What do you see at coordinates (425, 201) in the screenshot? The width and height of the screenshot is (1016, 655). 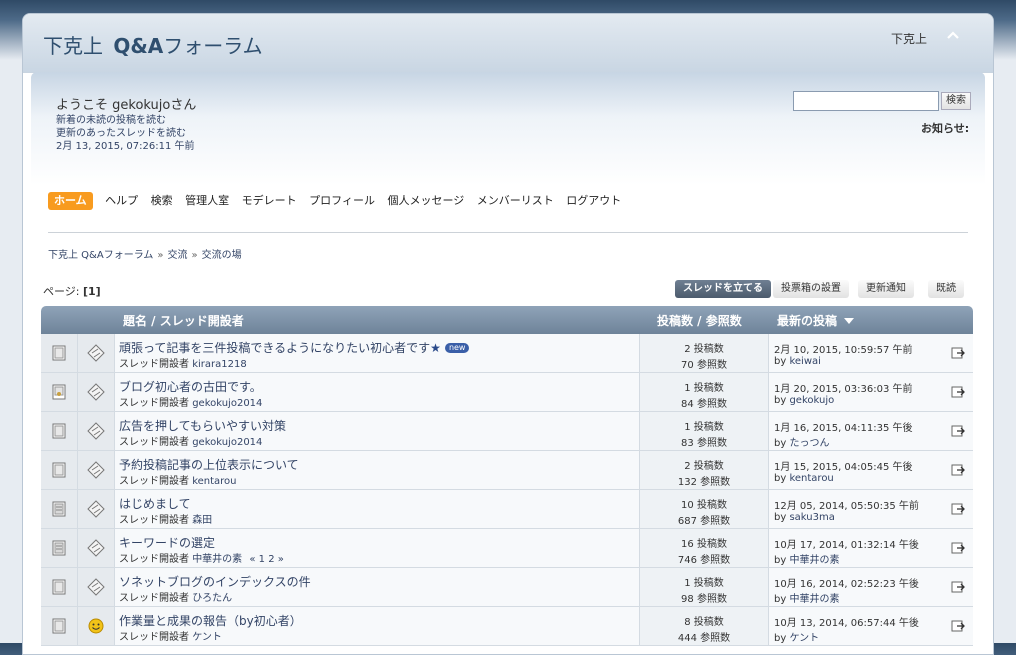 I see `menu-messages: 個人メッセージ` at bounding box center [425, 201].